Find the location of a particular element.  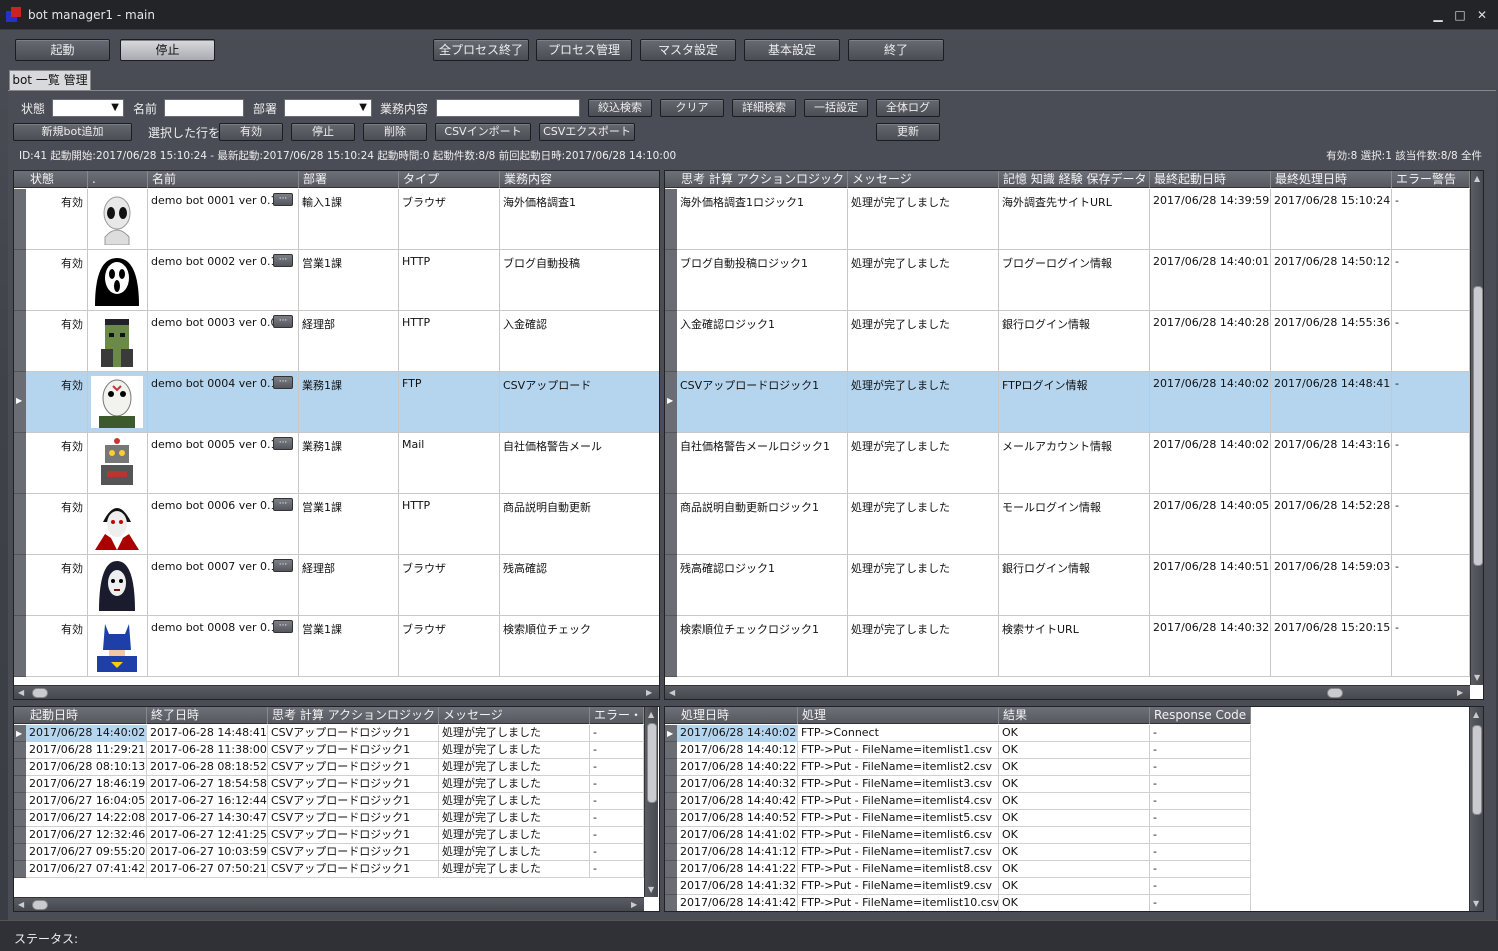

header-last-process: 最終処理日時 is located at coordinates (1331, 179).